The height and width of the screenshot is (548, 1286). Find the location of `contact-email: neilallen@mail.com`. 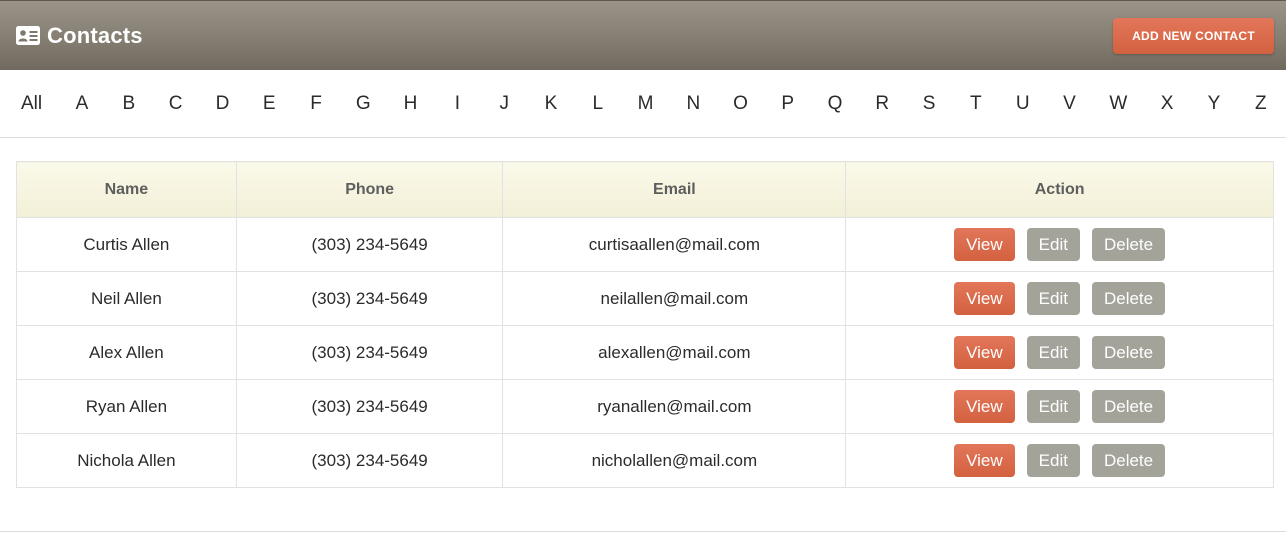

contact-email: neilallen@mail.com is located at coordinates (674, 298).